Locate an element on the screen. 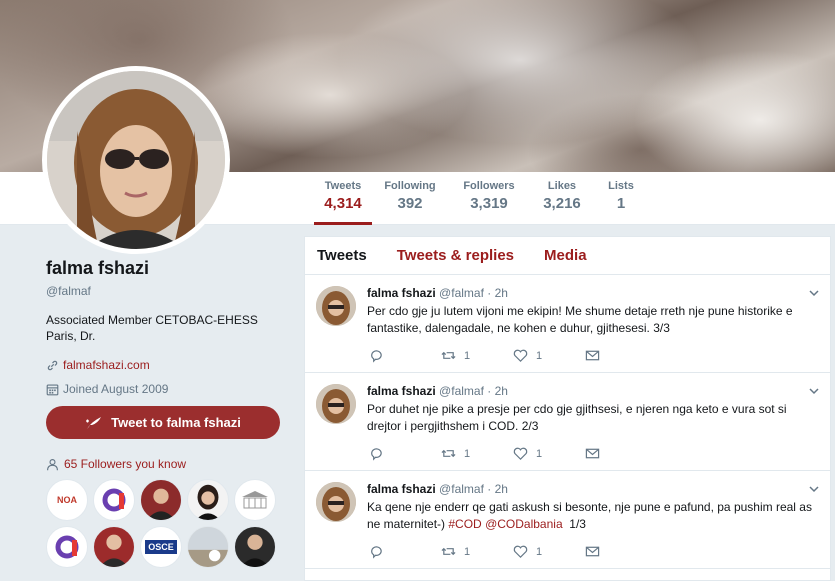 This screenshot has height=581, width=835. building-icon is located at coordinates (255, 500).